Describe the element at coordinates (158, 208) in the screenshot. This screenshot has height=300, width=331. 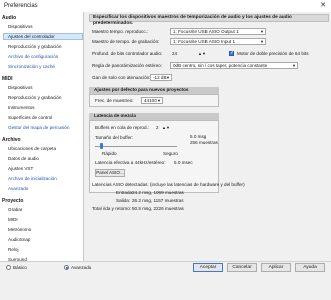
I see `total-latency-value: 50.5 msg, 2226 muestras` at that location.